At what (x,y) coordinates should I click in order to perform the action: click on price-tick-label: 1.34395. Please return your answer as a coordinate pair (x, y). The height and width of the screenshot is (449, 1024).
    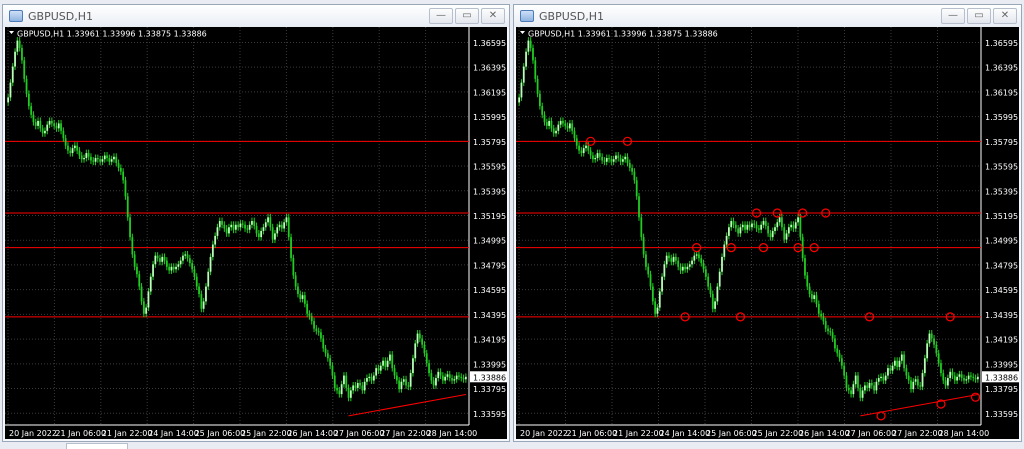
    Looking at the image, I should click on (489, 315).